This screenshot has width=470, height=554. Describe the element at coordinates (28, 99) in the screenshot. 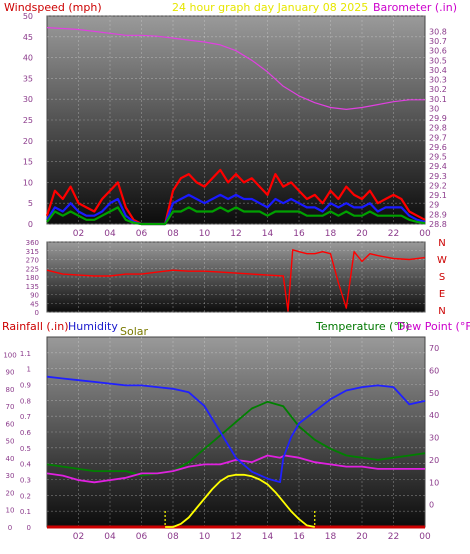

I see `windspeed-tick-label: 30` at that location.